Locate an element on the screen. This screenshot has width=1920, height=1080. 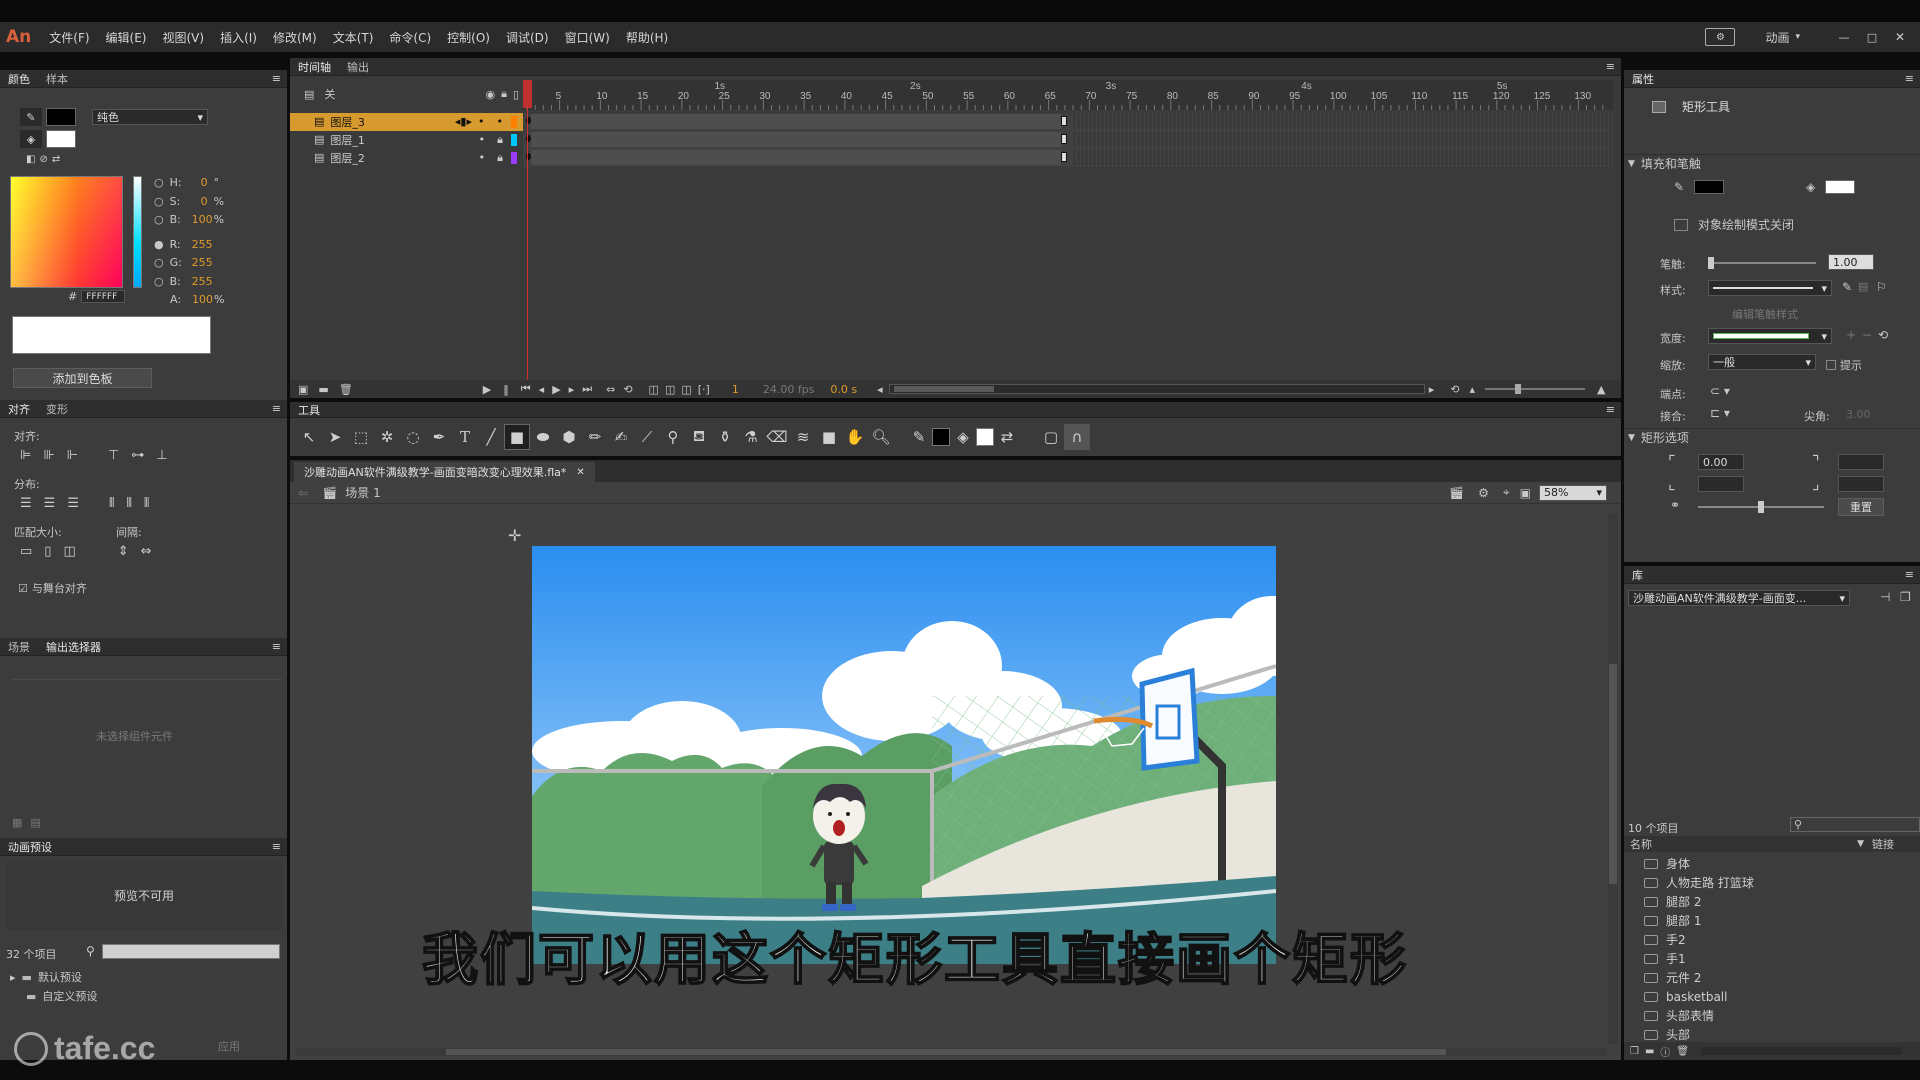
layer-name: 图层_3 is located at coordinates (392, 122).